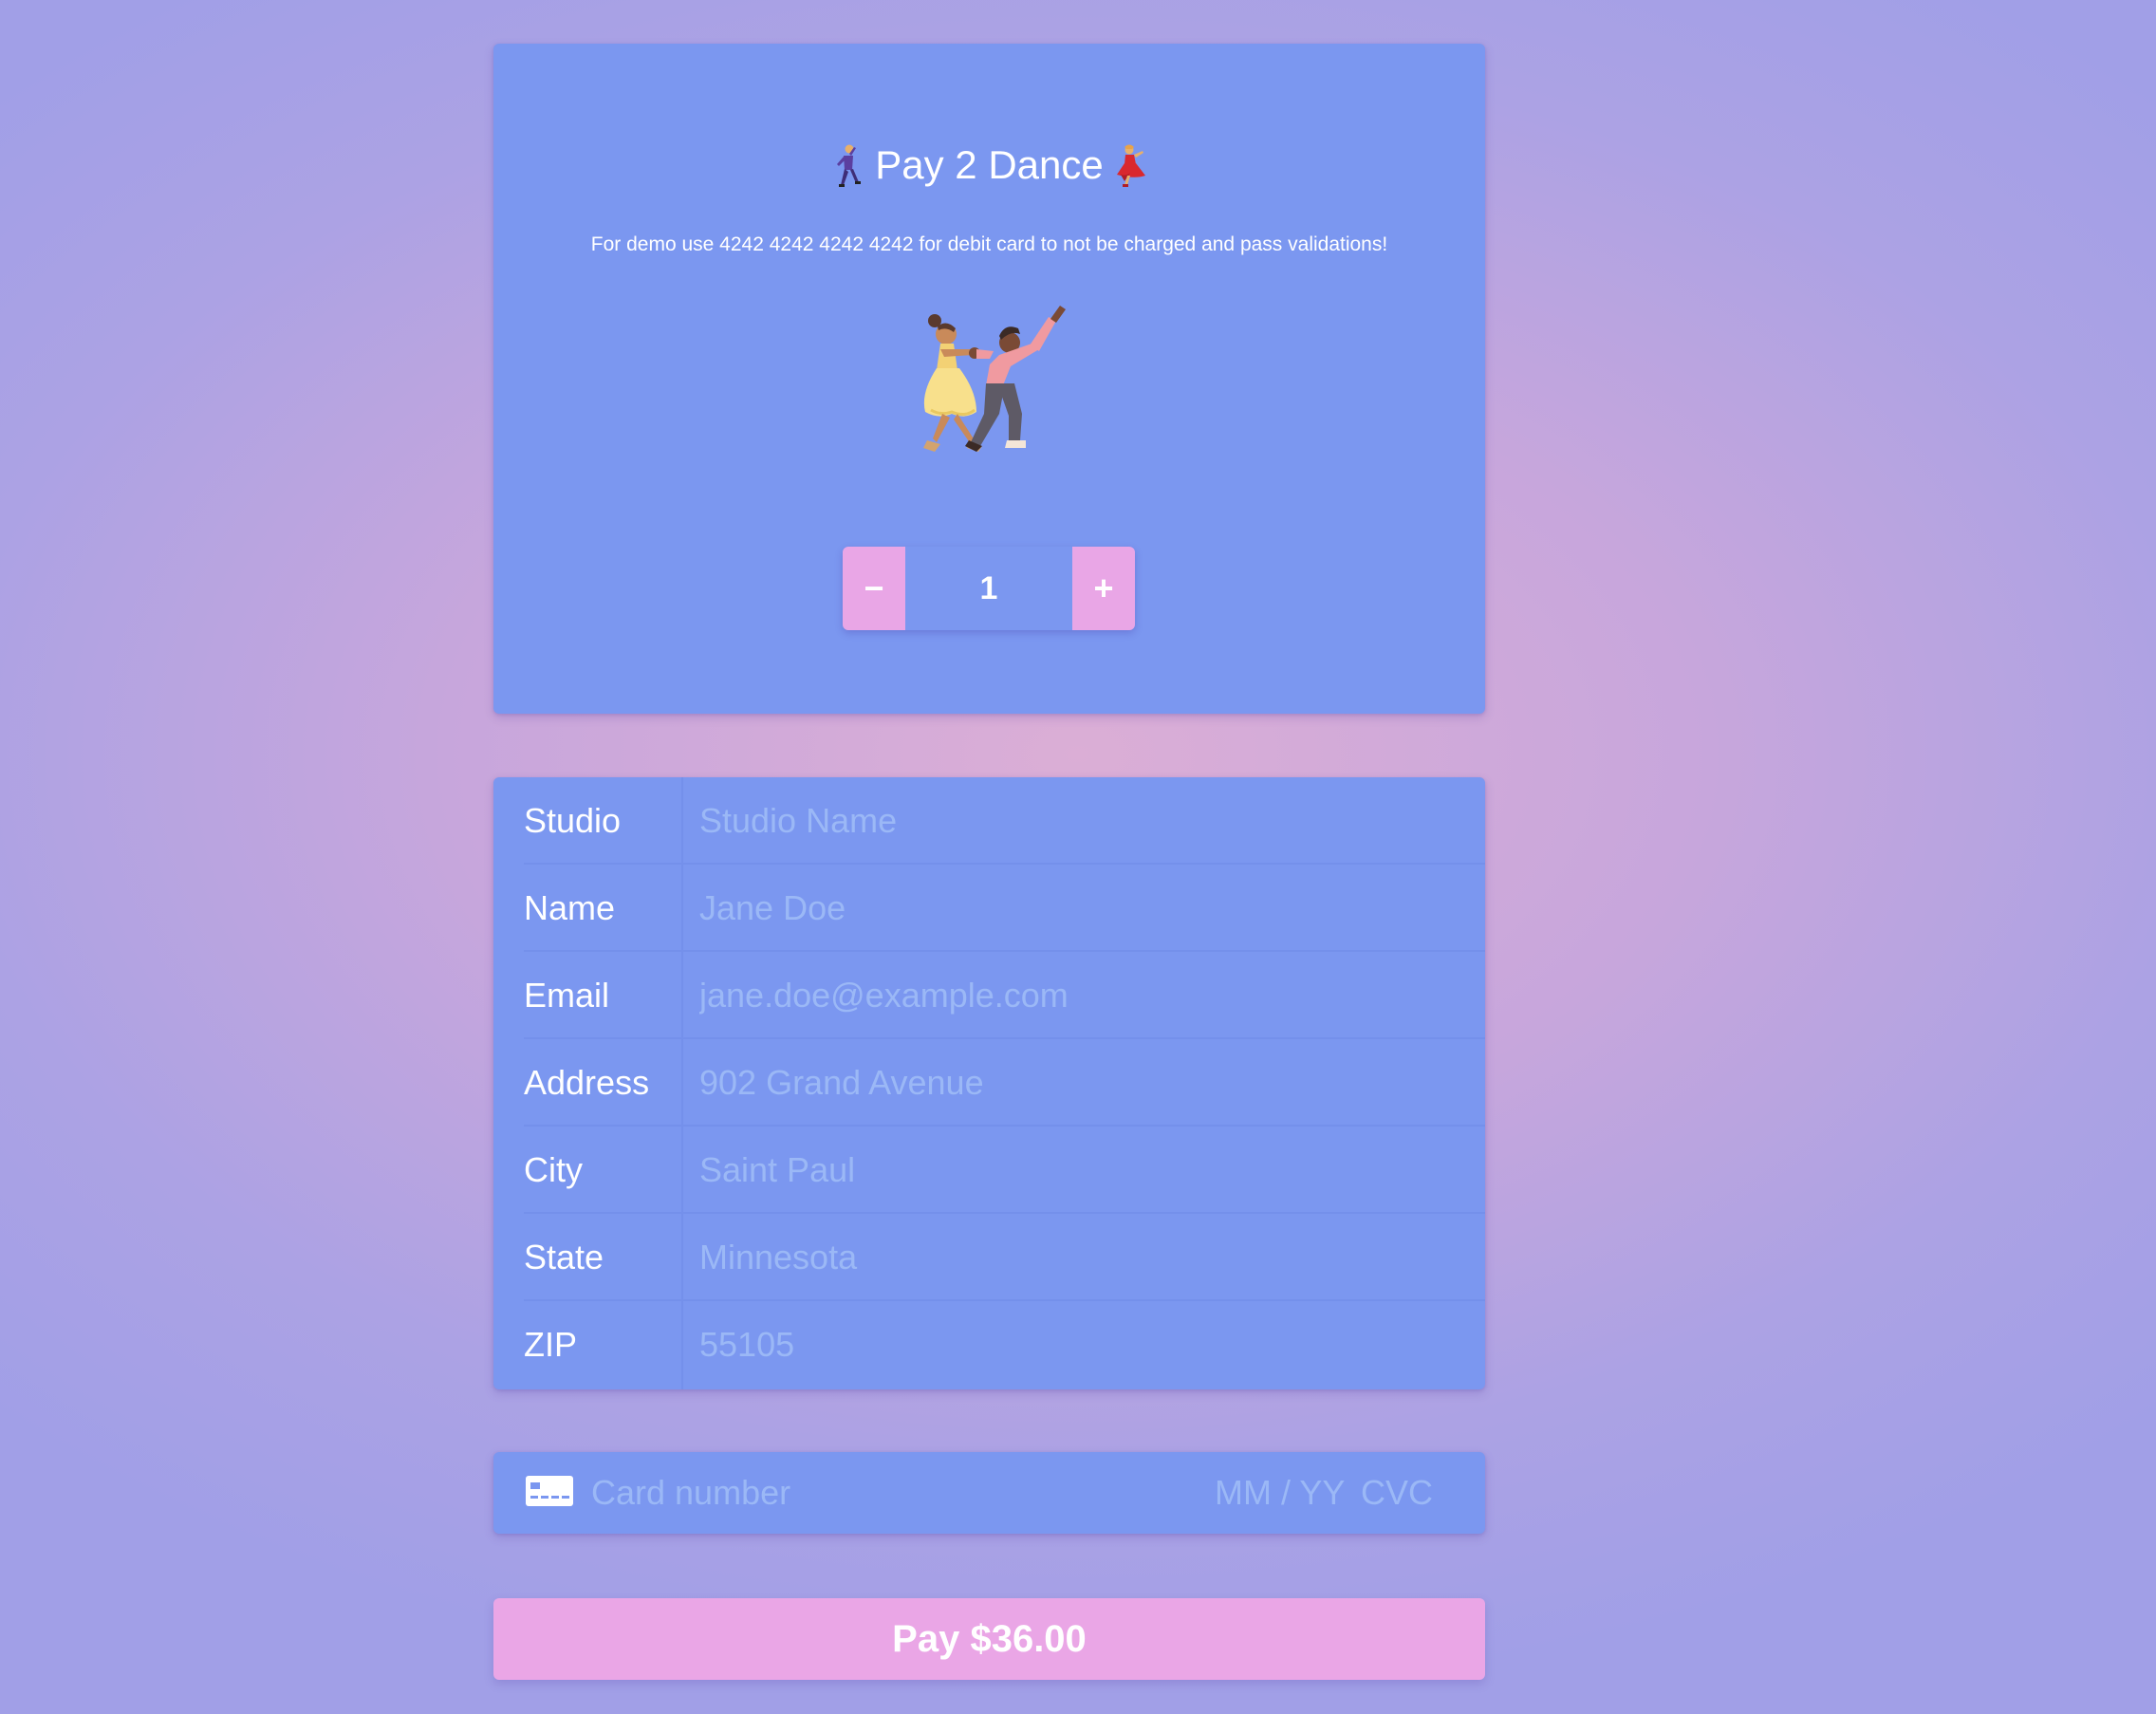 The image size is (2156, 1714). Describe the element at coordinates (1082, 995) in the screenshot. I see `email-input: jane.doe@example.com` at that location.